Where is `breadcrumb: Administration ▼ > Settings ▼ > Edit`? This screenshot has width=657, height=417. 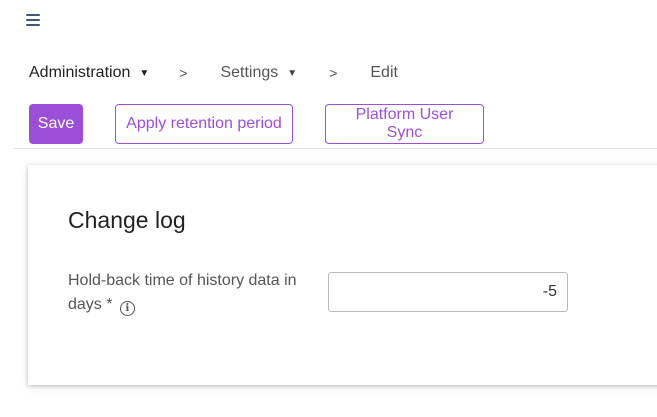
breadcrumb: Administration ▼ > Settings ▼ > Edit is located at coordinates (213, 73).